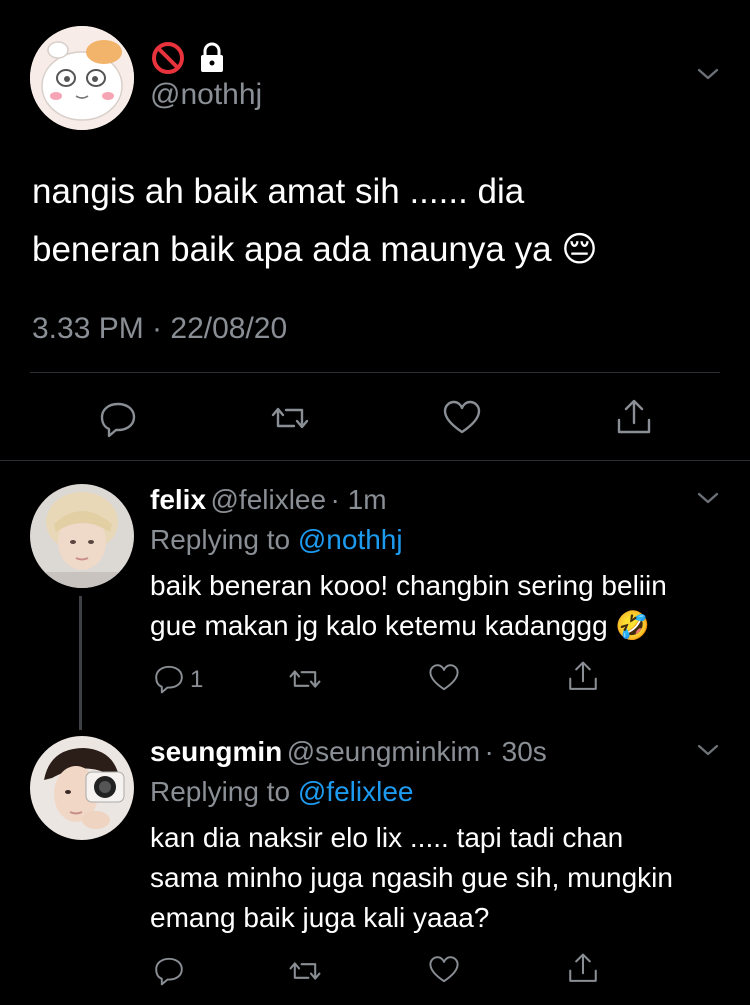  I want to click on reply-header: seungmin @seungminkim · 30s, so click(348, 752).